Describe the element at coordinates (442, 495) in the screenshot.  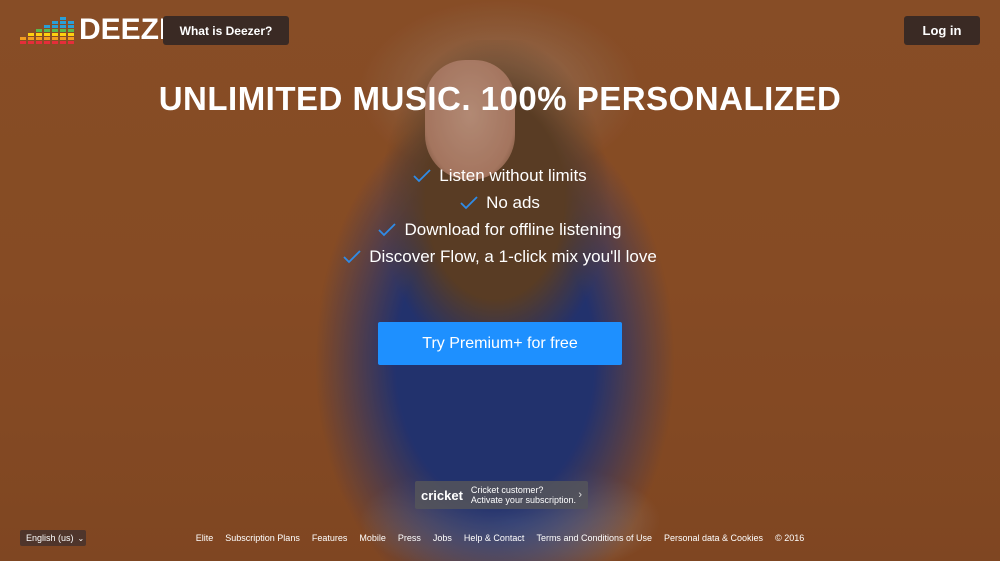
I see `cricket-logo: cricket` at that location.